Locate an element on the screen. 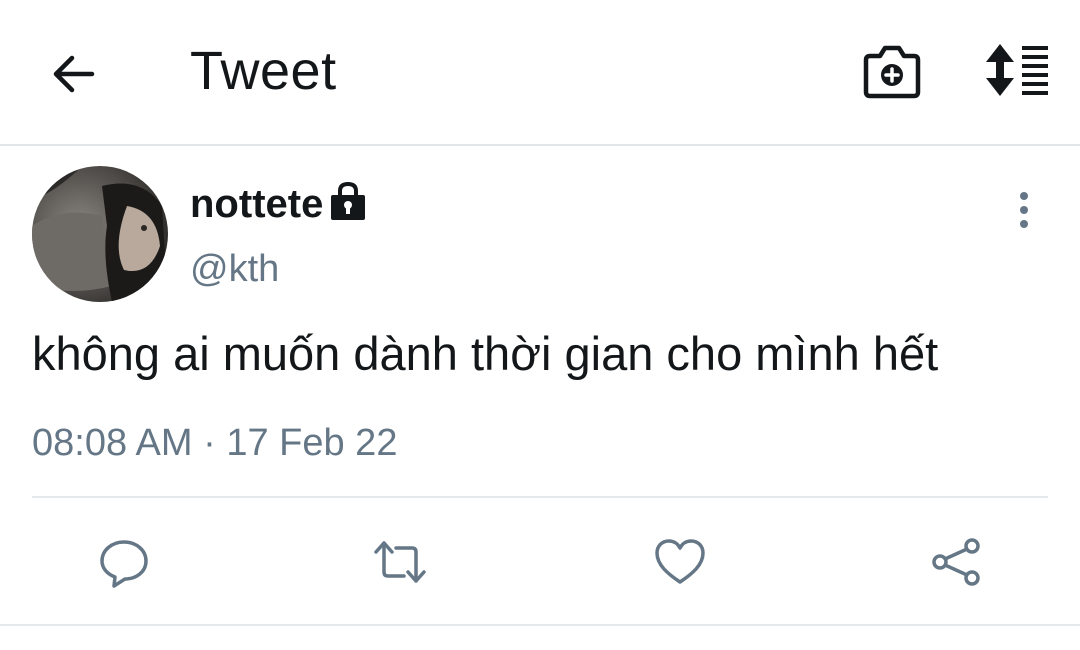  share-button is located at coordinates (956, 562).